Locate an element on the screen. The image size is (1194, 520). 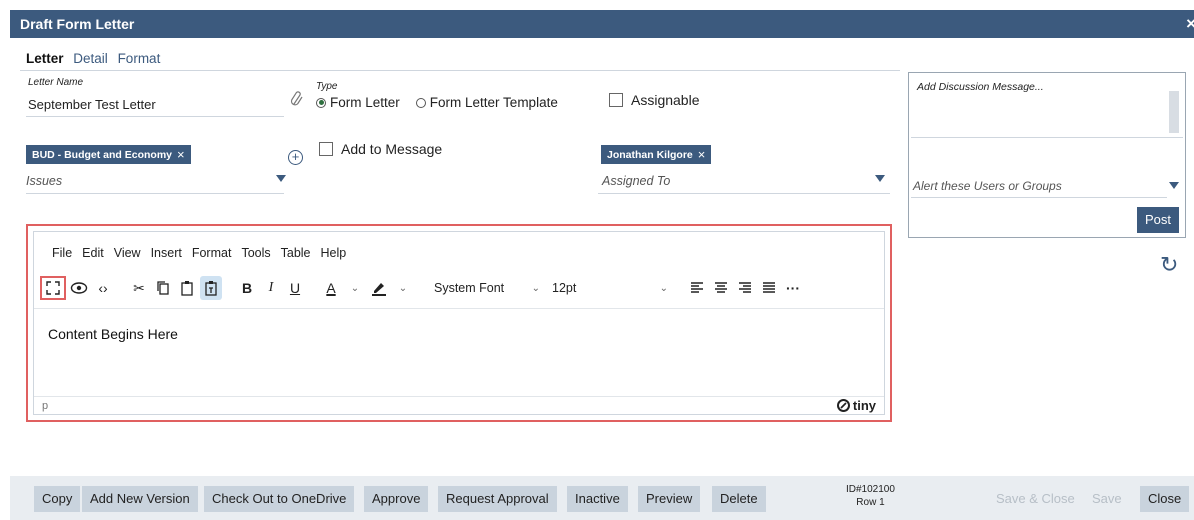
alert-users-dropdown-icon is located at coordinates (1174, 185).